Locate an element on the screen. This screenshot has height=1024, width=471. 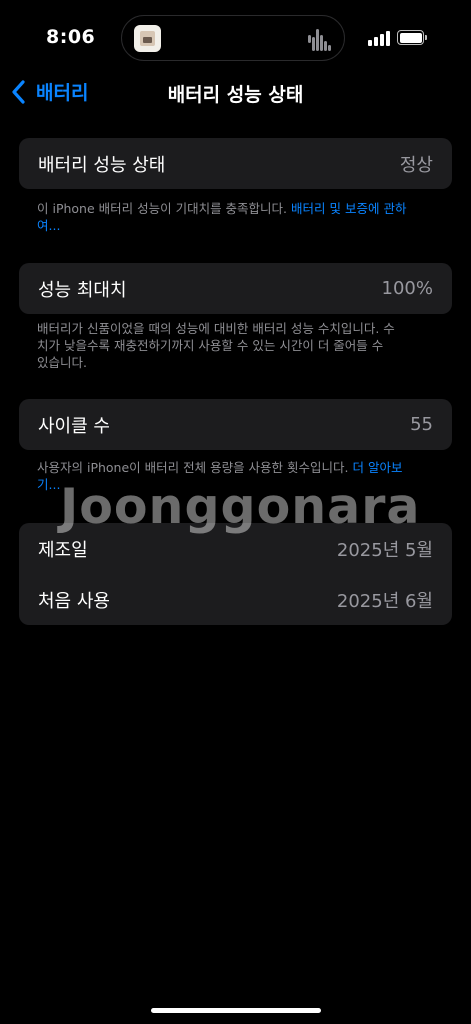
dates-group: 제조일 2025년 5월 처음 사용 2025년 6월 is located at coordinates (235, 574).